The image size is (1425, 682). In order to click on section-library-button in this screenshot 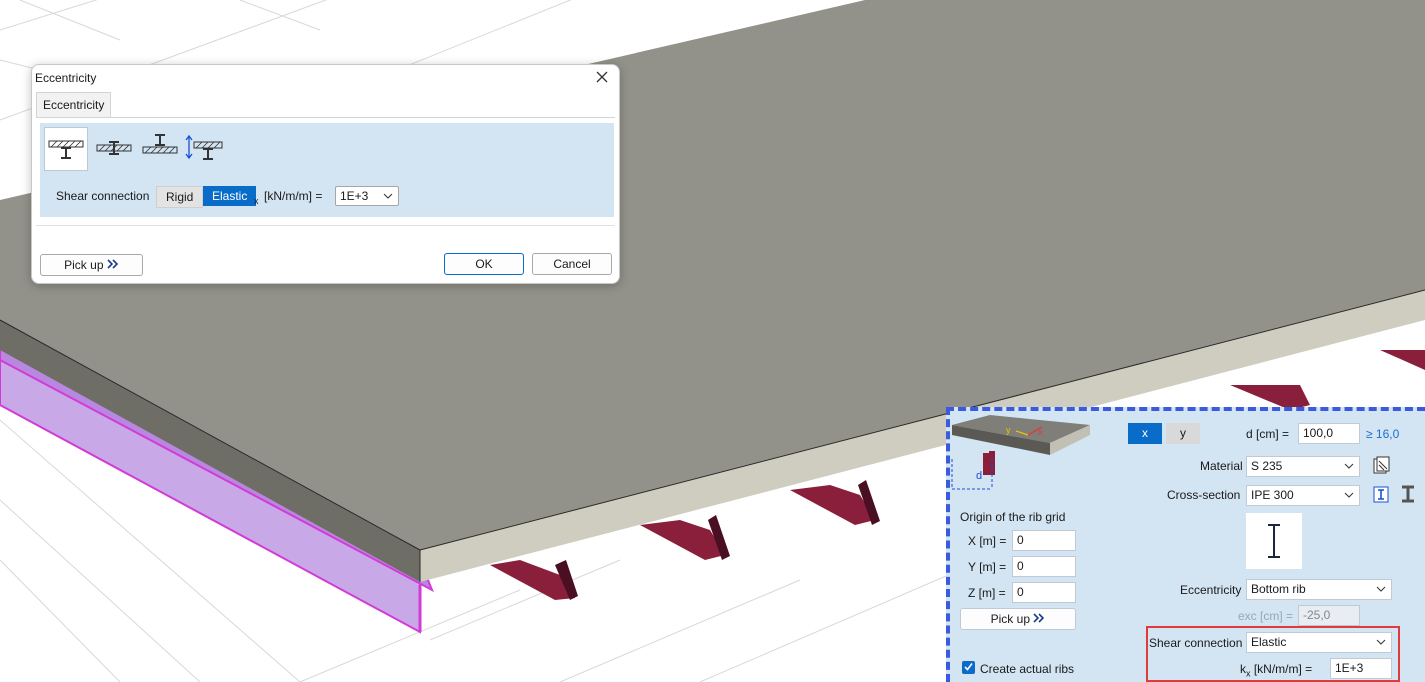, I will do `click(1382, 495)`.